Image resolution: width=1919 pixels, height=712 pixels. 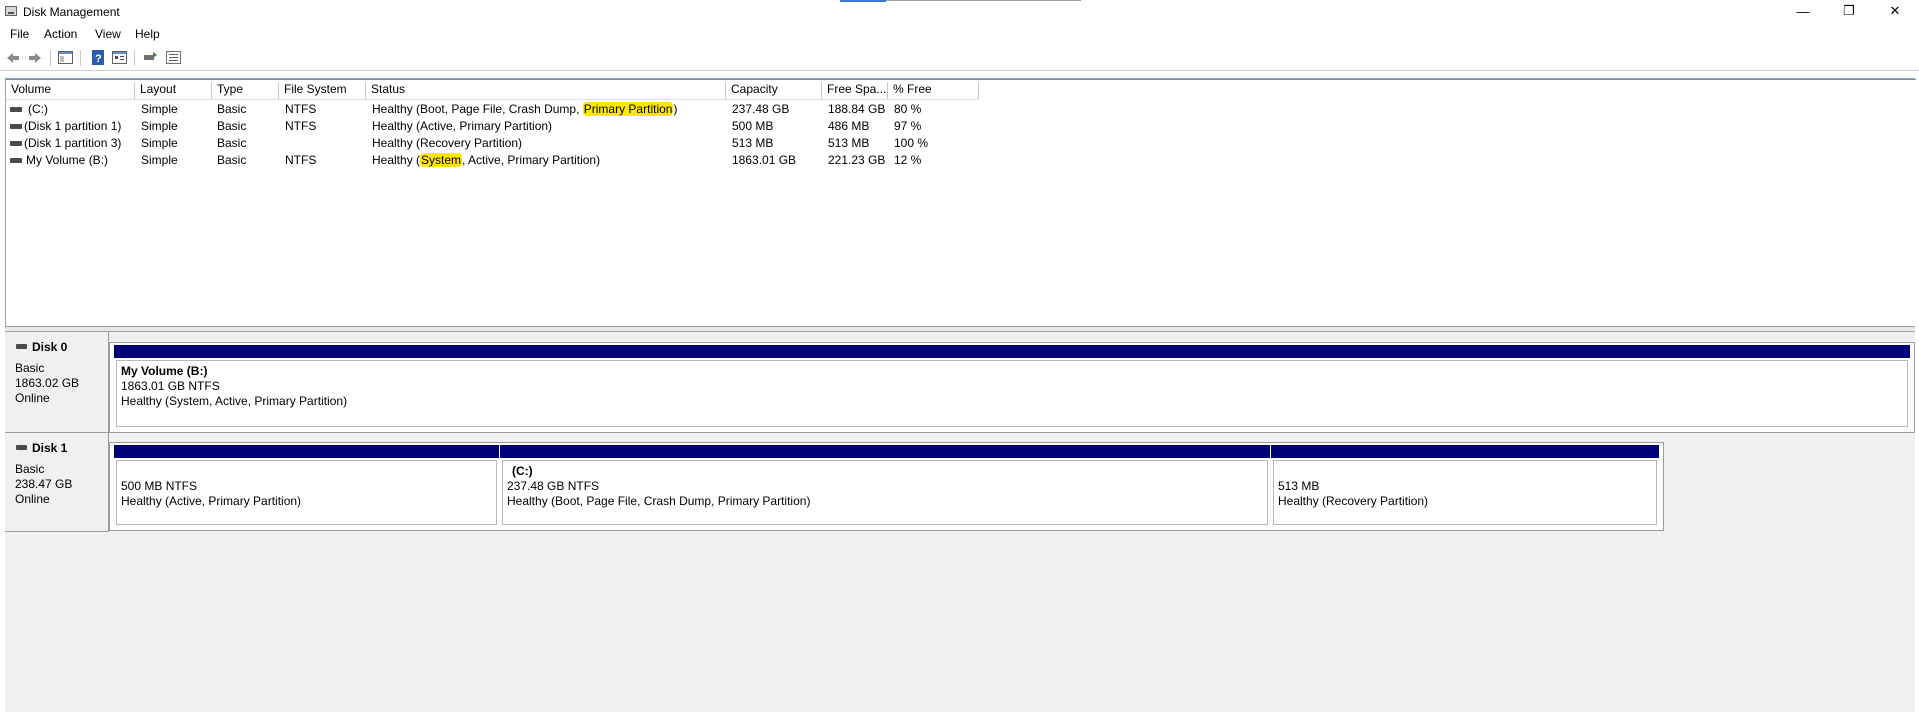 I want to click on help-icon: ?, so click(x=97, y=57).